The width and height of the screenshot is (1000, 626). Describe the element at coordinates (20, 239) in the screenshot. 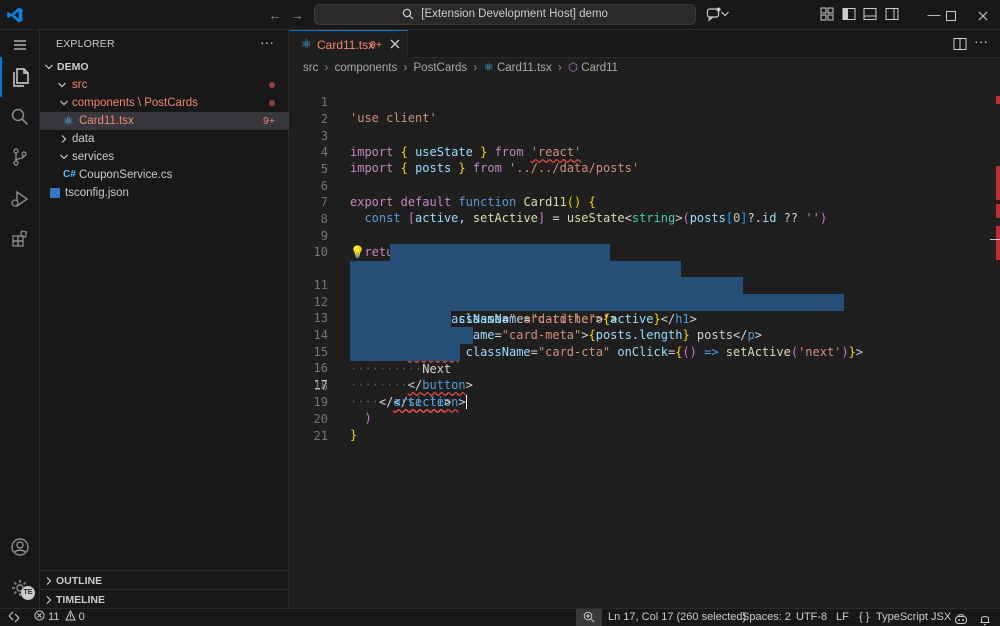

I see `extensions-view-button` at that location.